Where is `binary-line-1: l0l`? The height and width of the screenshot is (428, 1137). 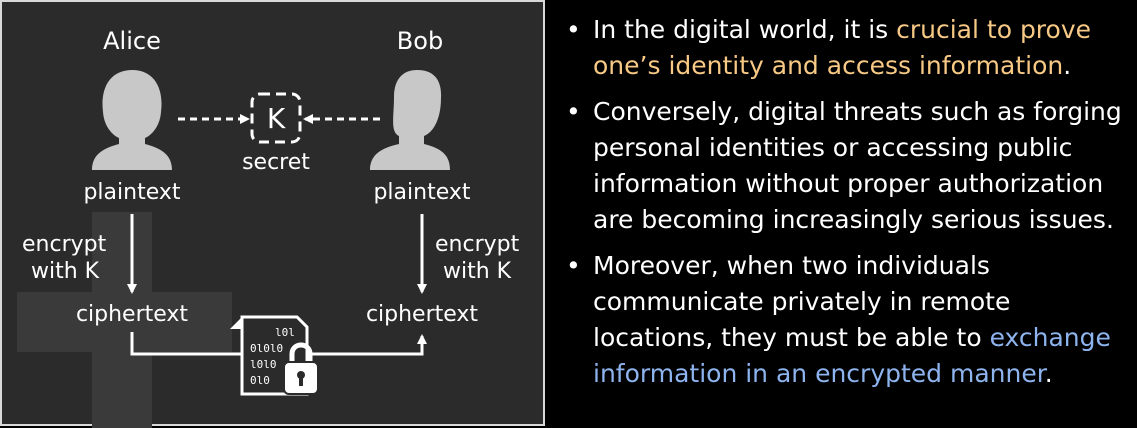
binary-line-1: l0l is located at coordinates (285, 332).